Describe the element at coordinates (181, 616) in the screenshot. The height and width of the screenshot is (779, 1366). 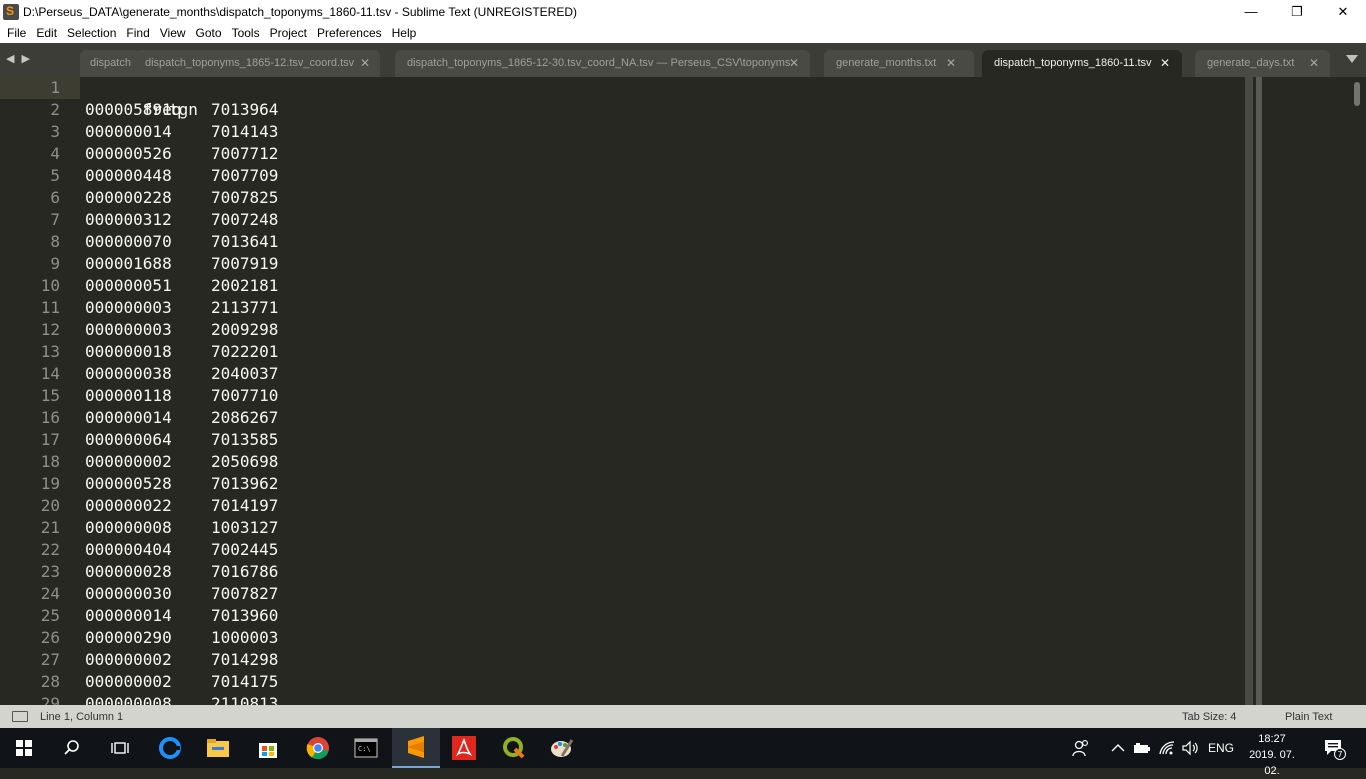
I see `code-line: 000000014 7013960` at that location.